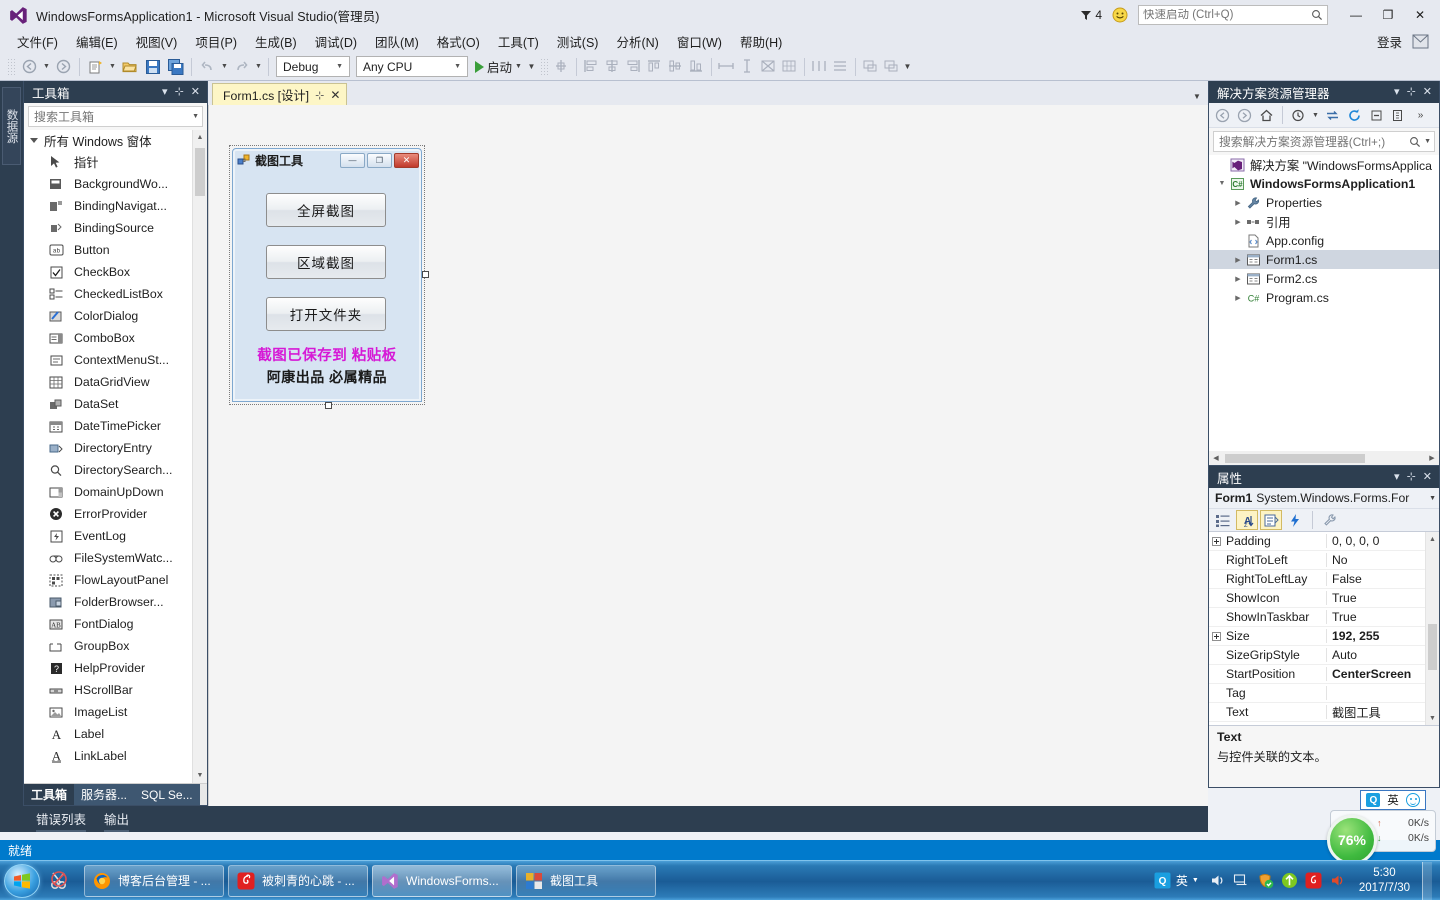 The width and height of the screenshot is (1440, 900). I want to click on collapse-all-button, so click(1376, 115).